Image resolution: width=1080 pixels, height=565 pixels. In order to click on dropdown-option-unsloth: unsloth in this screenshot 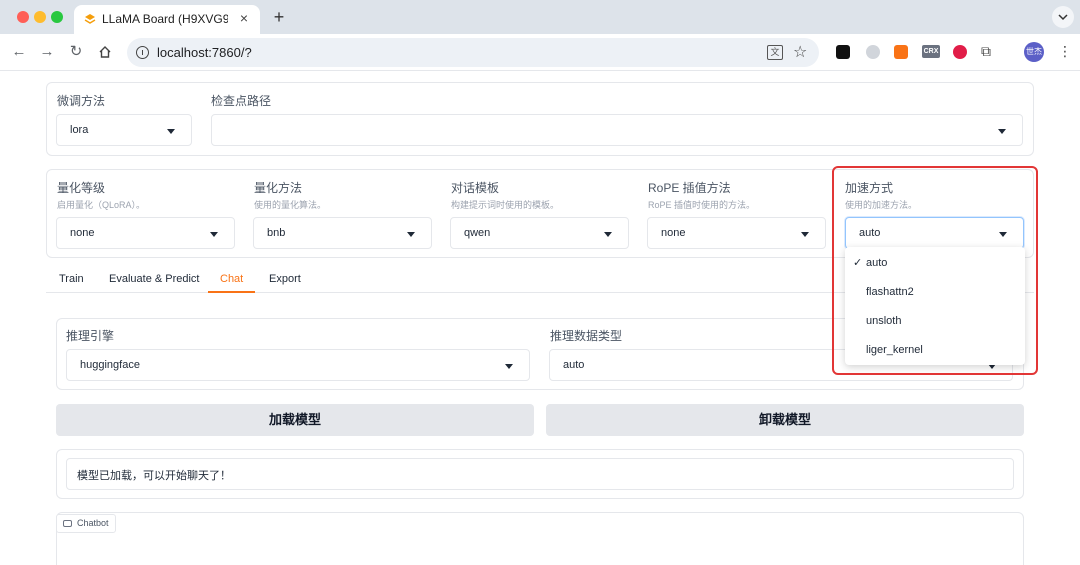, I will do `click(935, 321)`.